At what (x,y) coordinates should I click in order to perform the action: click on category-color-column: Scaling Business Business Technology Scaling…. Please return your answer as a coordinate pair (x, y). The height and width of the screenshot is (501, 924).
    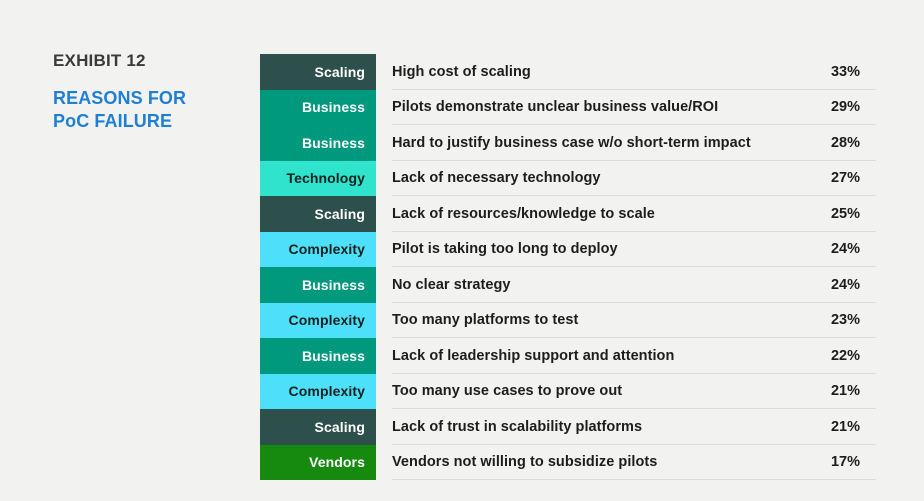
    Looking at the image, I should click on (318, 267).